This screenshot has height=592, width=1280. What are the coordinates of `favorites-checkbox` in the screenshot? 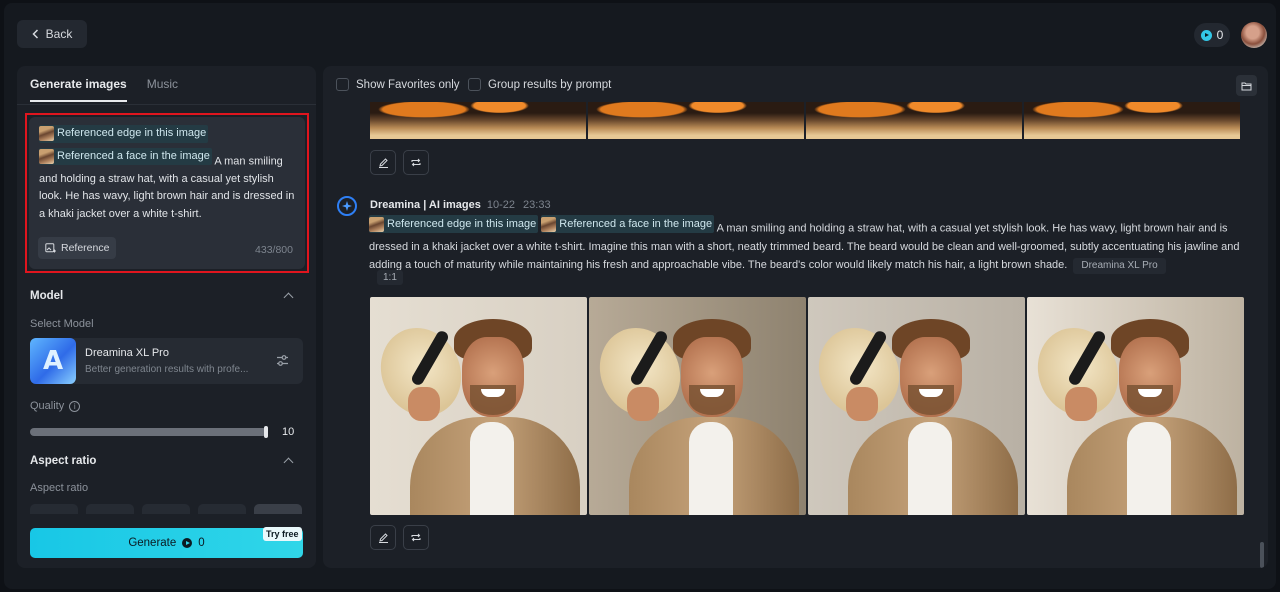 It's located at (342, 84).